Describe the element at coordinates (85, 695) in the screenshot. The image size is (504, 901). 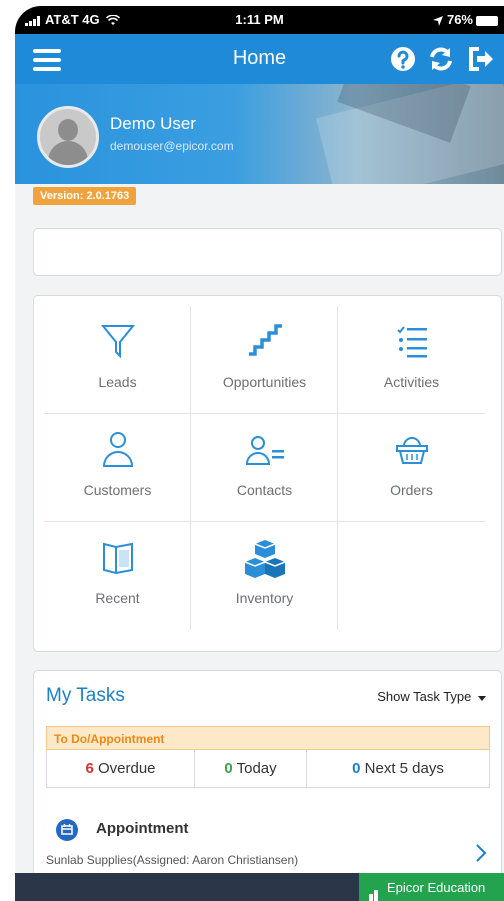
I see `tasks-title: My Tasks` at that location.